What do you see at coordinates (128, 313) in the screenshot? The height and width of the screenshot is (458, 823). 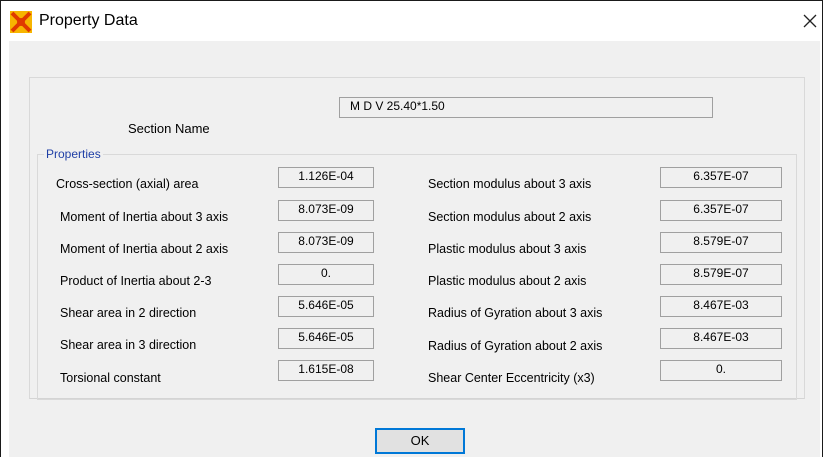 I see `prop-label-shear-area-2: Shear area in 2 direction` at bounding box center [128, 313].